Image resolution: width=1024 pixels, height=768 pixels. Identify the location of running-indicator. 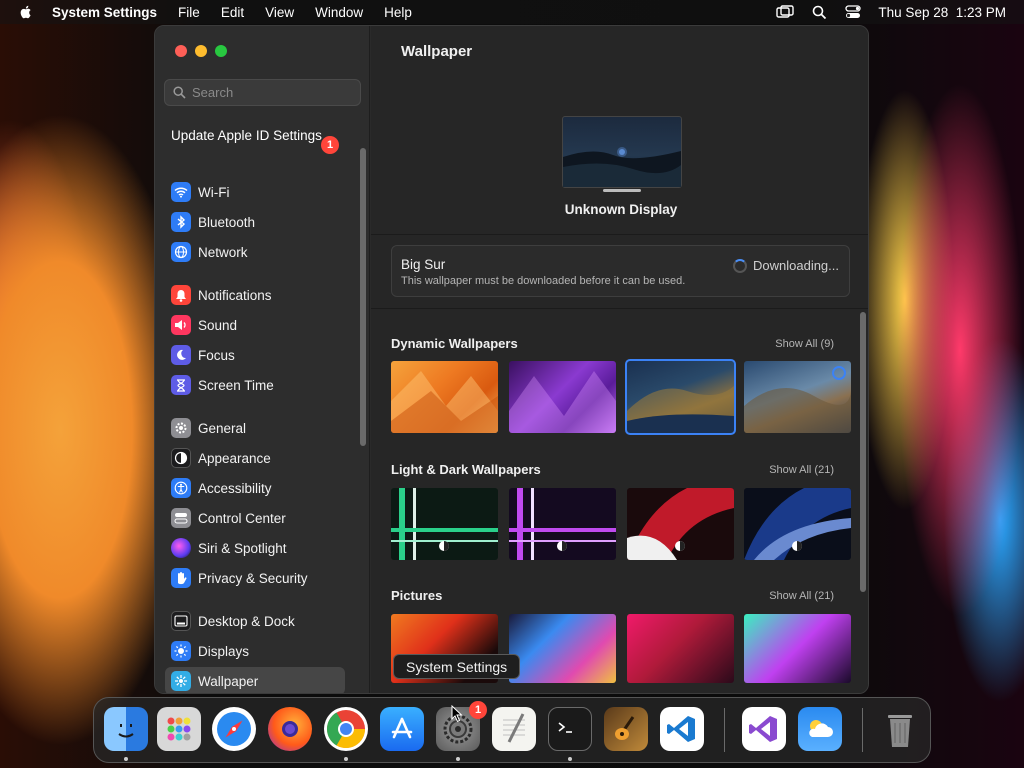
(346, 759).